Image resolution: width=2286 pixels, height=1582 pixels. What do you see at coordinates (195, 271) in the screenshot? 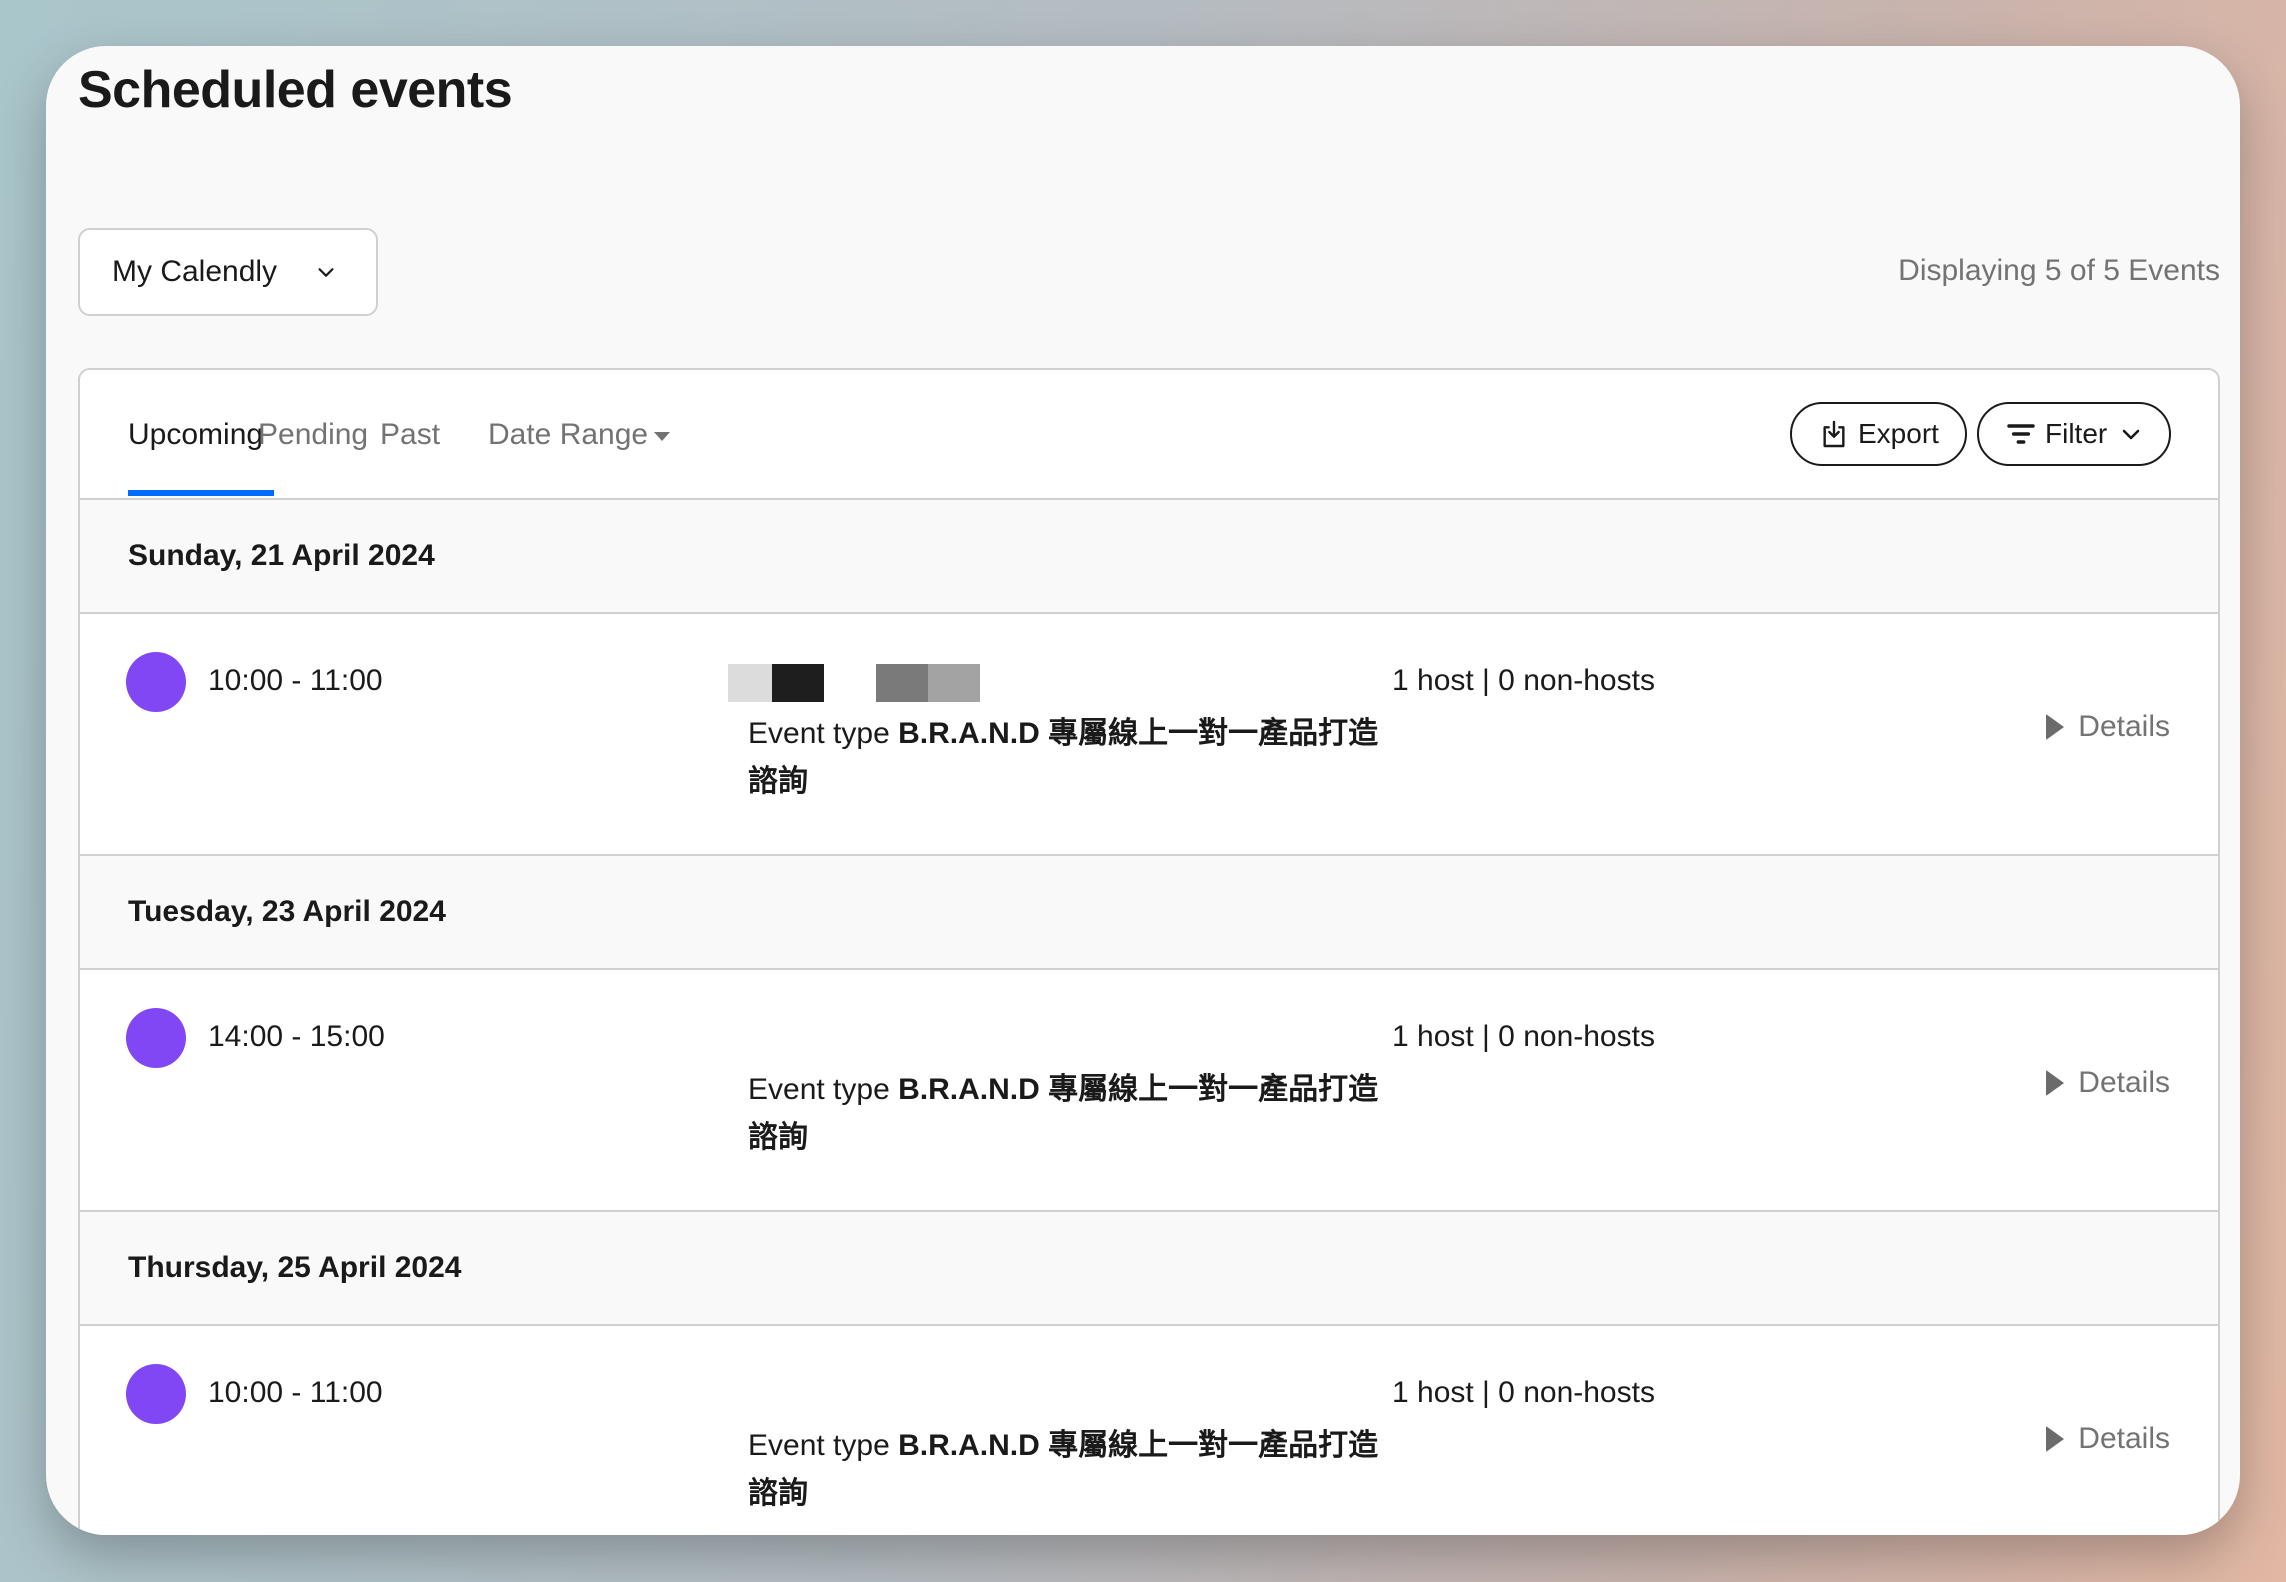
I see `calendar-select-value: My Calendly` at bounding box center [195, 271].